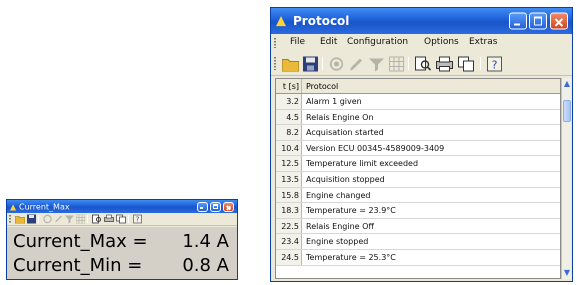 The width and height of the screenshot is (577, 285). I want to click on table-row: 24.5 Temperature = 25.3°C, so click(418, 258).